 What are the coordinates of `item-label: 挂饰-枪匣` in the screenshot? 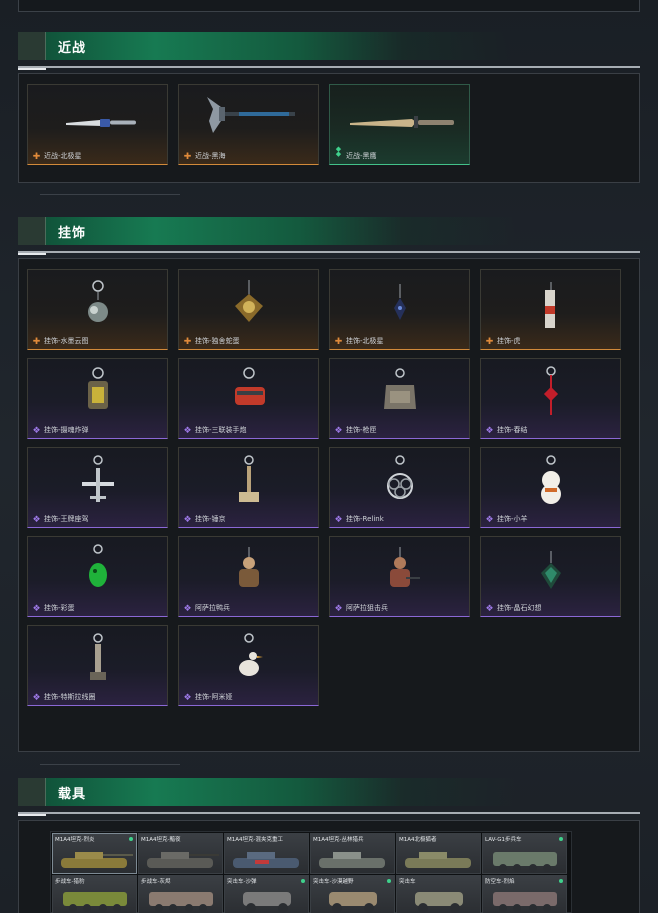 It's located at (361, 430).